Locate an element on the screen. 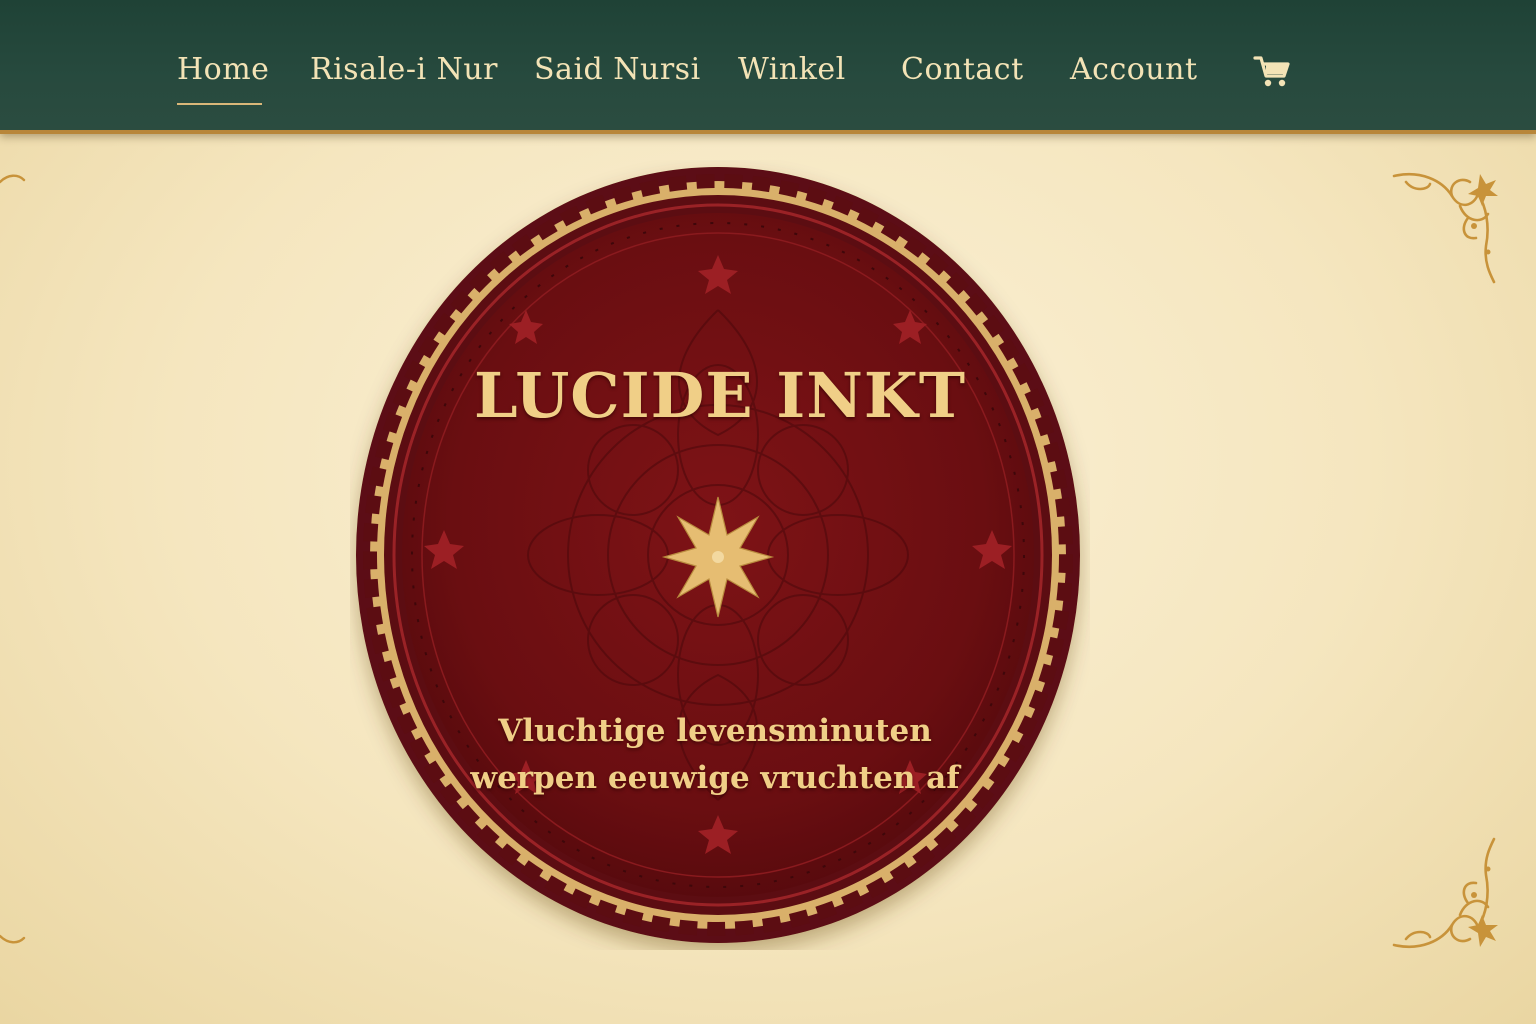 The height and width of the screenshot is (1024, 1536). nav-item-account: Account is located at coordinates (1134, 70).